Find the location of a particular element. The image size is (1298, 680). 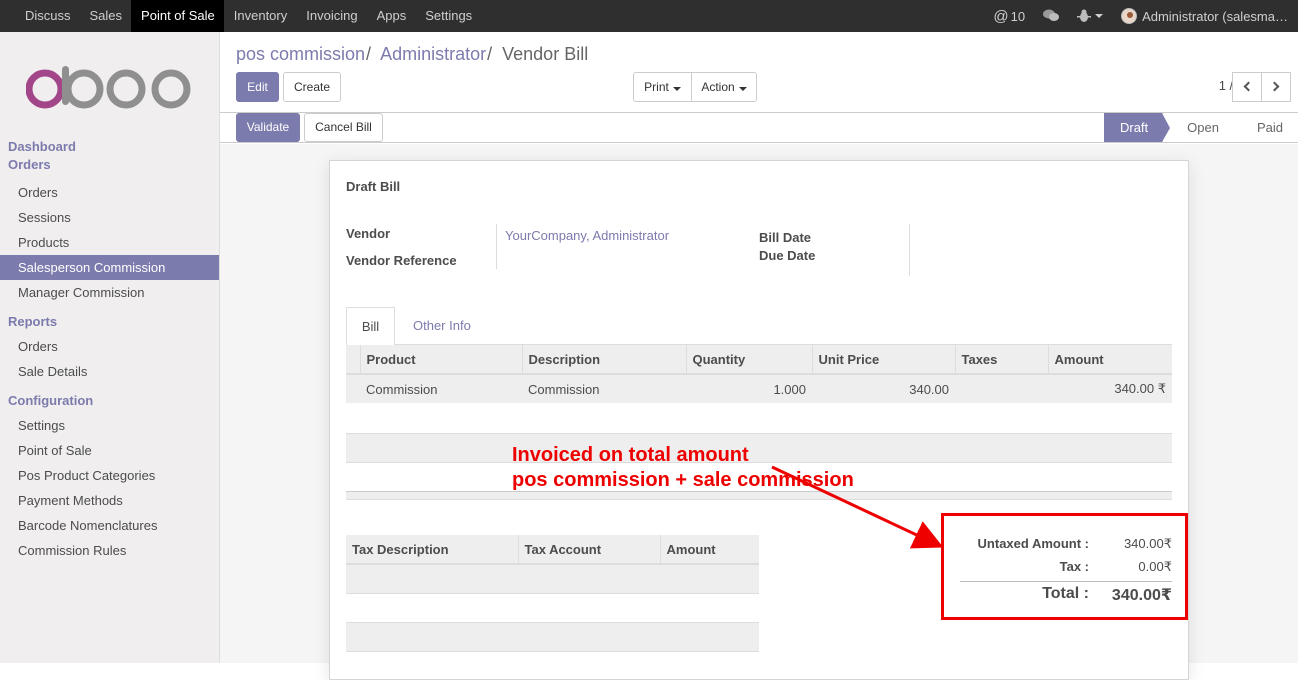

sidebar-item-sessions: Sessions is located at coordinates (109, 217).